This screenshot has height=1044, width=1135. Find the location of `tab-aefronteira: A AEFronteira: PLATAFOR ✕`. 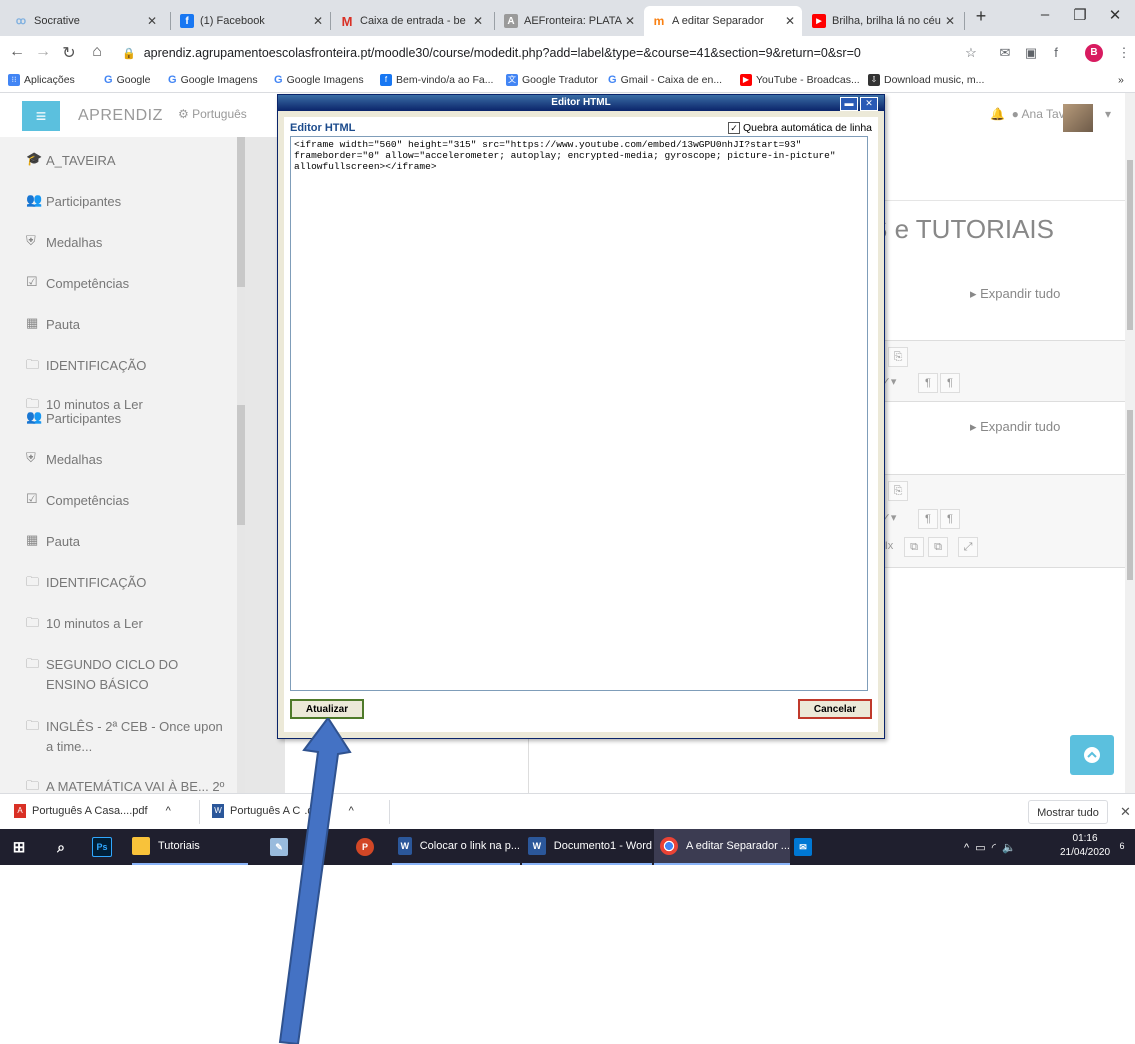

tab-aefronteira: A AEFronteira: PLATAFOR ✕ is located at coordinates (569, 21).